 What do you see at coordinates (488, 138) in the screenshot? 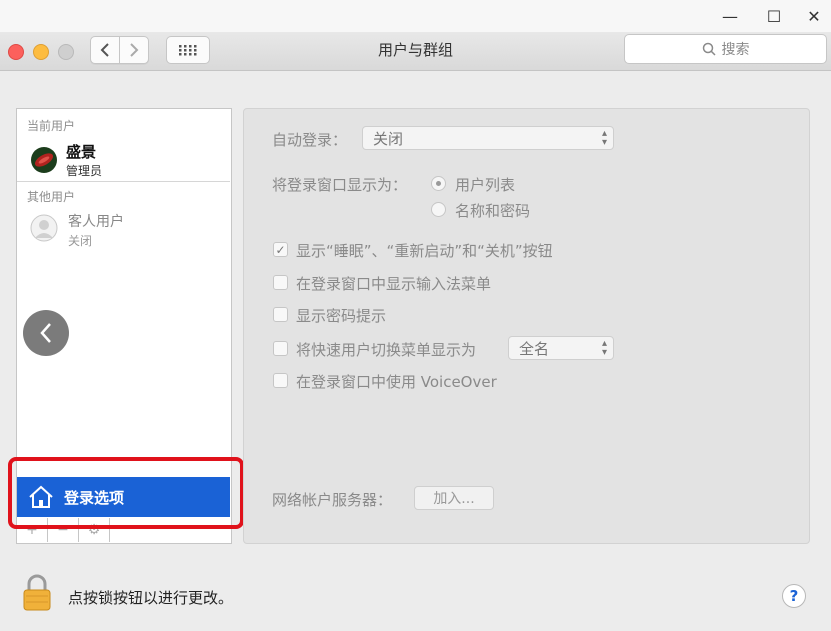
I see `auto-login-select: 关闭 ▴ ▾` at bounding box center [488, 138].